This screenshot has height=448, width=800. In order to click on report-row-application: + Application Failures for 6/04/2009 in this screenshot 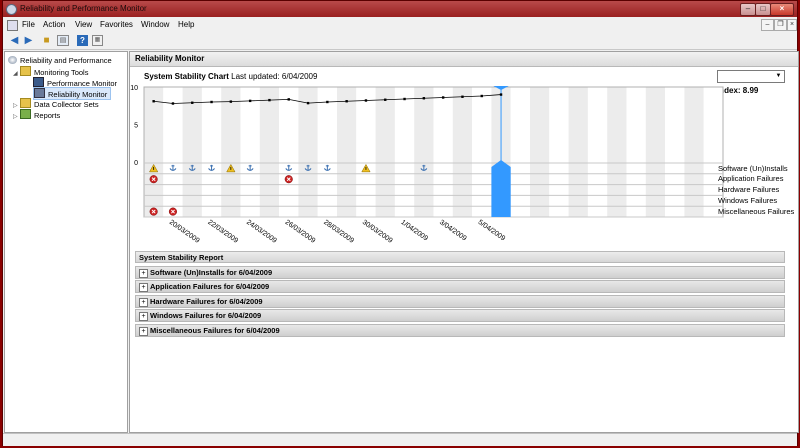, I will do `click(460, 286)`.